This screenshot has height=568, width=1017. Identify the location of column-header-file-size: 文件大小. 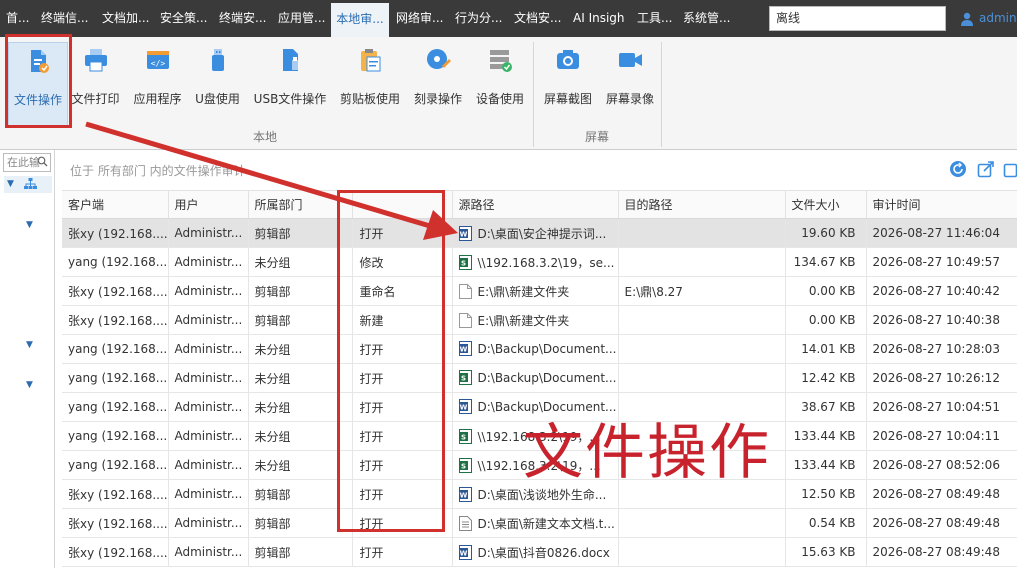
(826, 204).